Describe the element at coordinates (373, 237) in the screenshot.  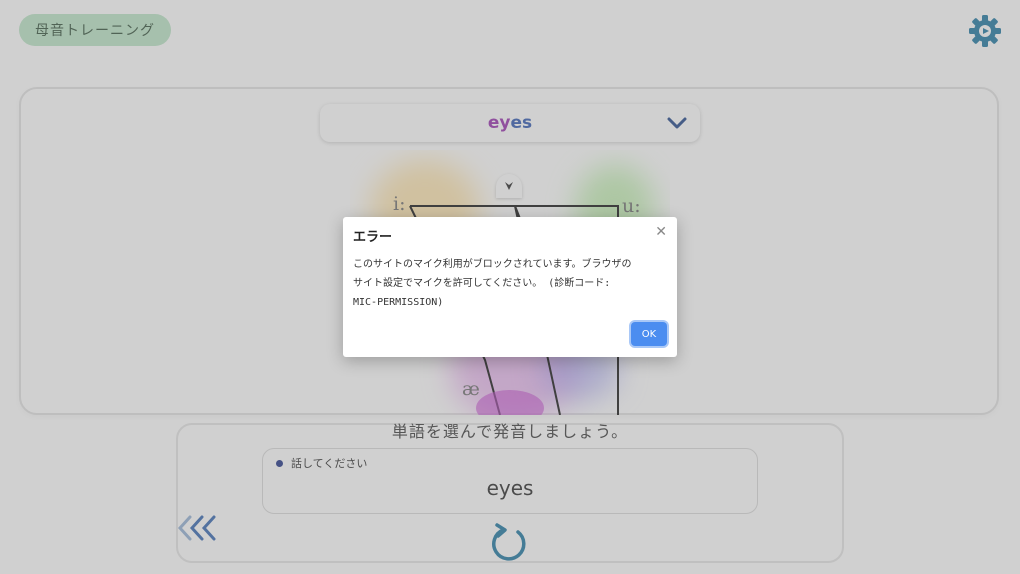
I see `dialog-title: エラー` at that location.